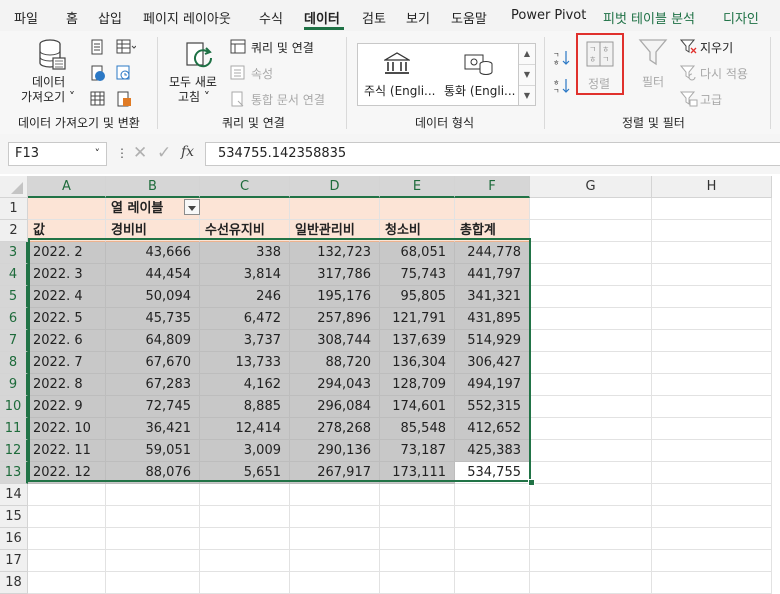 The width and height of the screenshot is (780, 594). What do you see at coordinates (14, 407) in the screenshot?
I see `row-header-10: 10` at bounding box center [14, 407].